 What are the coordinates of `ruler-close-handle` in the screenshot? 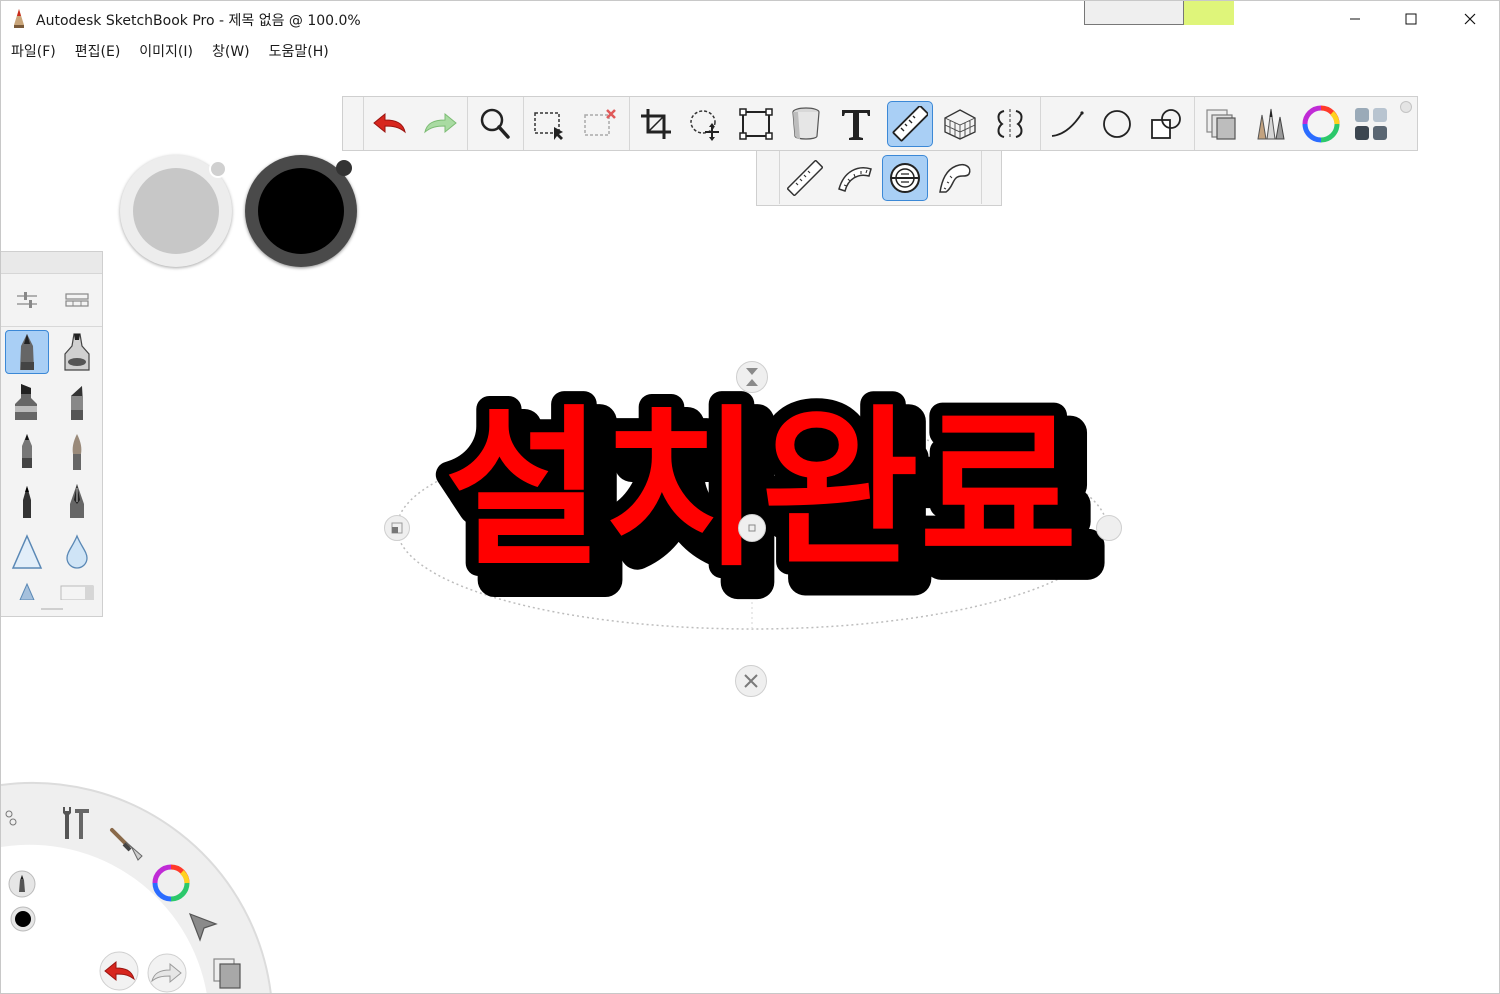 It's located at (751, 681).